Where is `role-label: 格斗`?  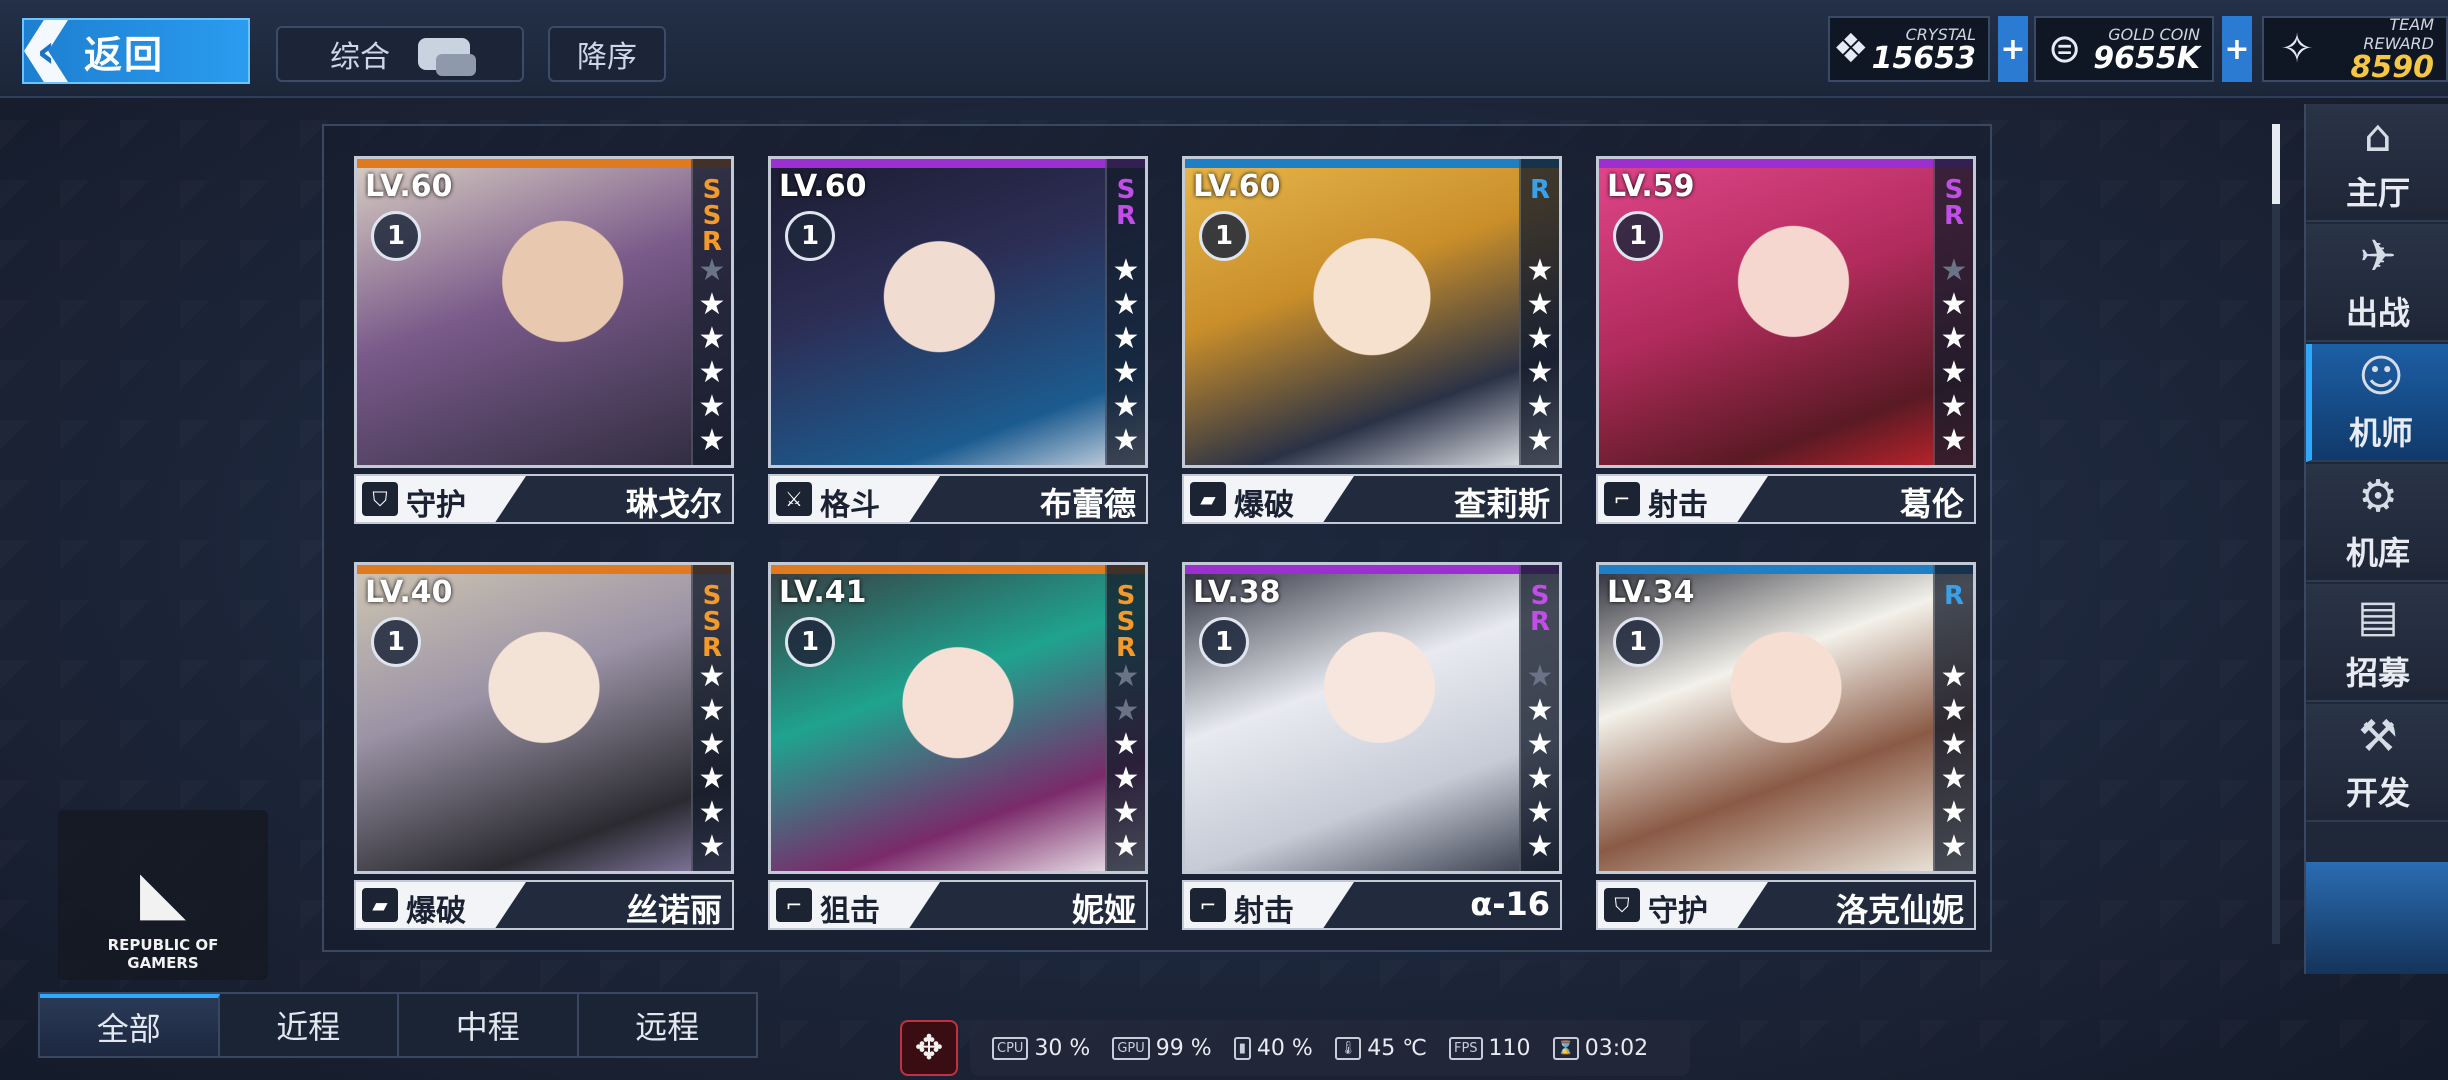 role-label: 格斗 is located at coordinates (850, 505).